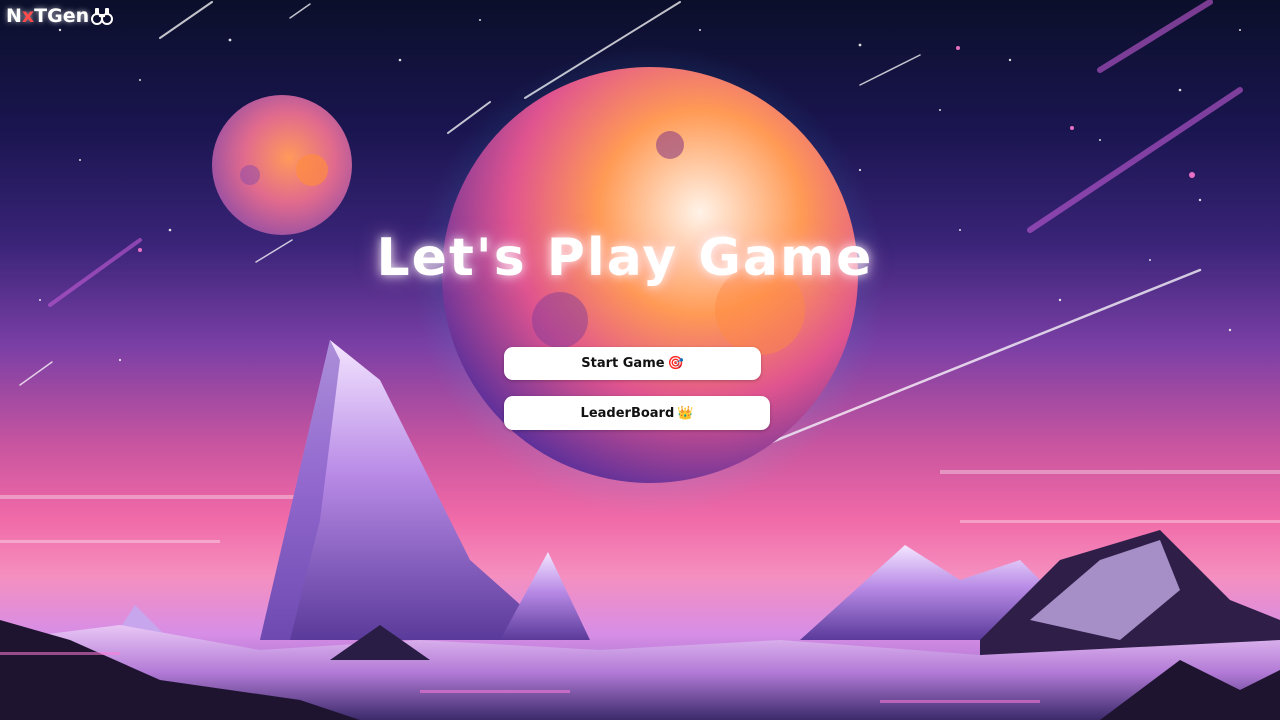 This screenshot has height=720, width=1280. What do you see at coordinates (685, 413) in the screenshot?
I see `crown-icon: 👑` at bounding box center [685, 413].